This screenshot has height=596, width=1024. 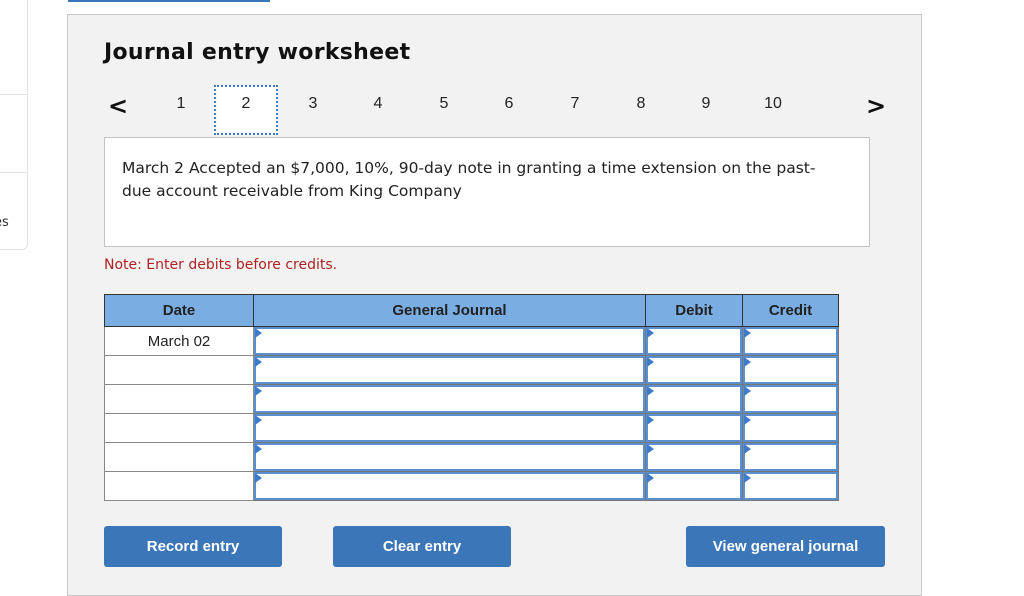 I want to click on page-6: 6, so click(x=509, y=104).